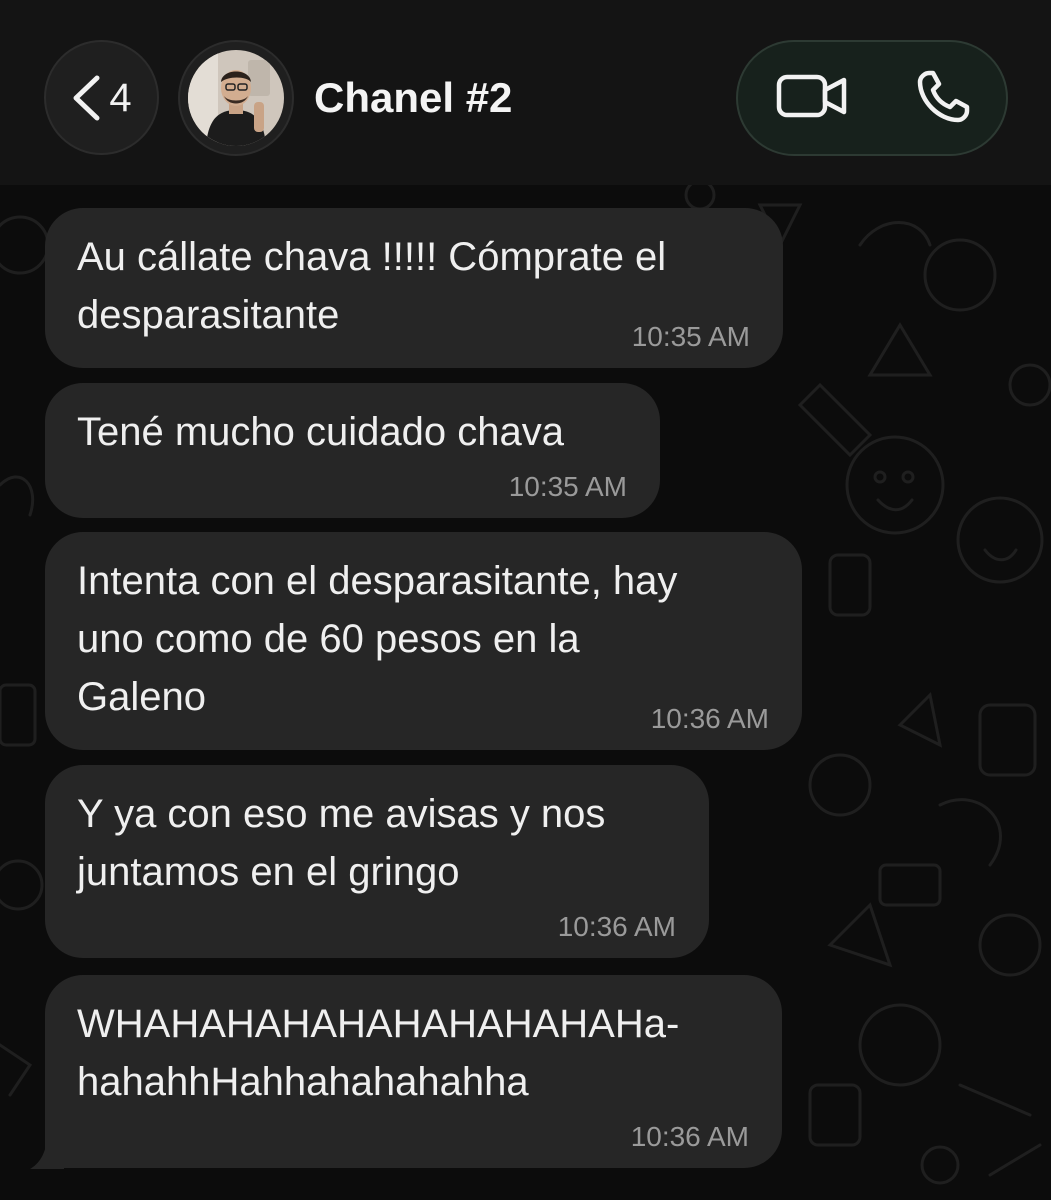 This screenshot has width=1051, height=1200. I want to click on contact-name: Chanel #2, so click(413, 98).